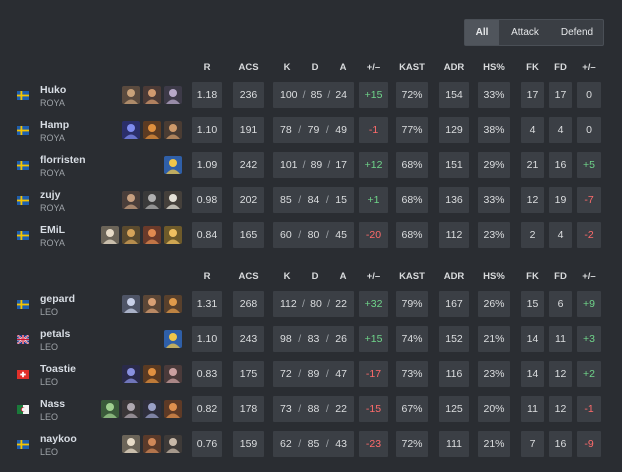 The width and height of the screenshot is (622, 472). Describe the element at coordinates (58, 439) in the screenshot. I see `player-name-link: naykoo` at that location.